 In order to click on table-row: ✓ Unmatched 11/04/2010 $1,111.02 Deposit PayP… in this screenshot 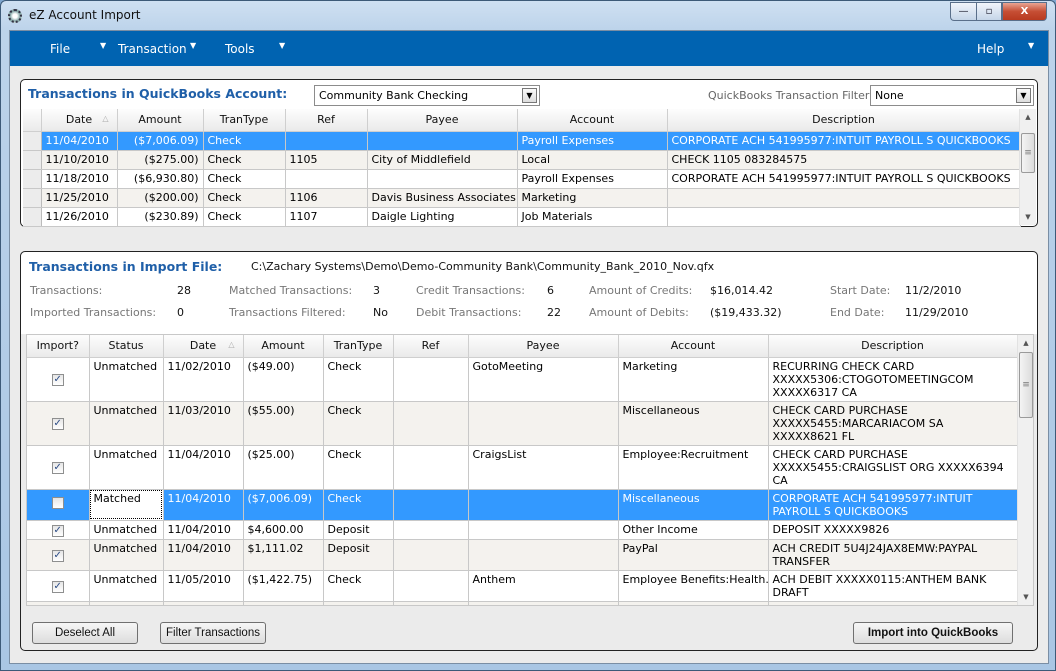, I will do `click(522, 555)`.